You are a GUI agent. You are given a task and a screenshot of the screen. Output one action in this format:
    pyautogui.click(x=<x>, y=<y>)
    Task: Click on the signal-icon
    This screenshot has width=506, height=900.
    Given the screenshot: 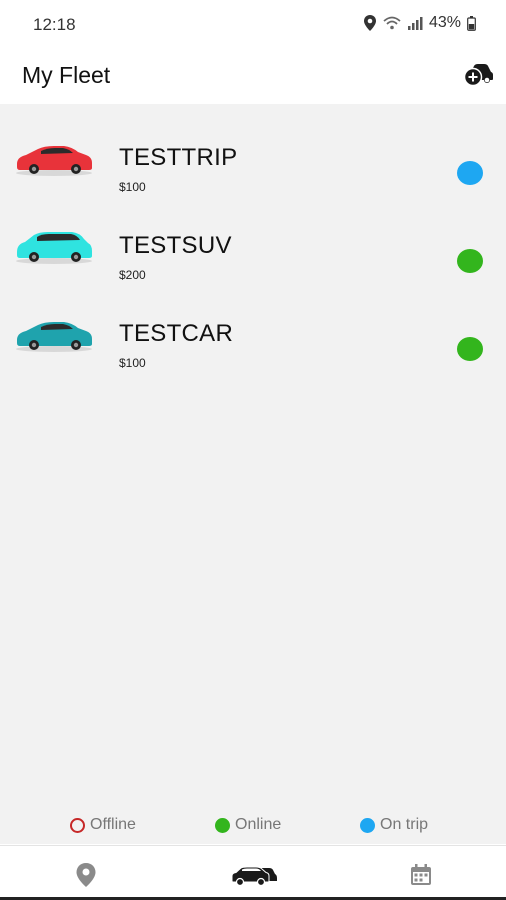 What is the action you would take?
    pyautogui.click(x=415, y=23)
    